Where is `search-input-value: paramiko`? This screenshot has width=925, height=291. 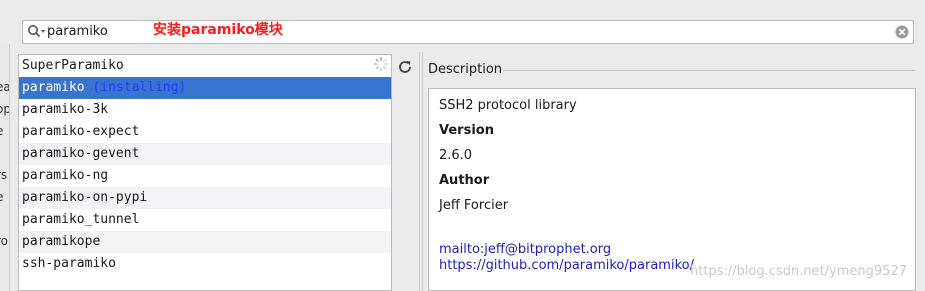
search-input-value: paramiko is located at coordinates (77, 31).